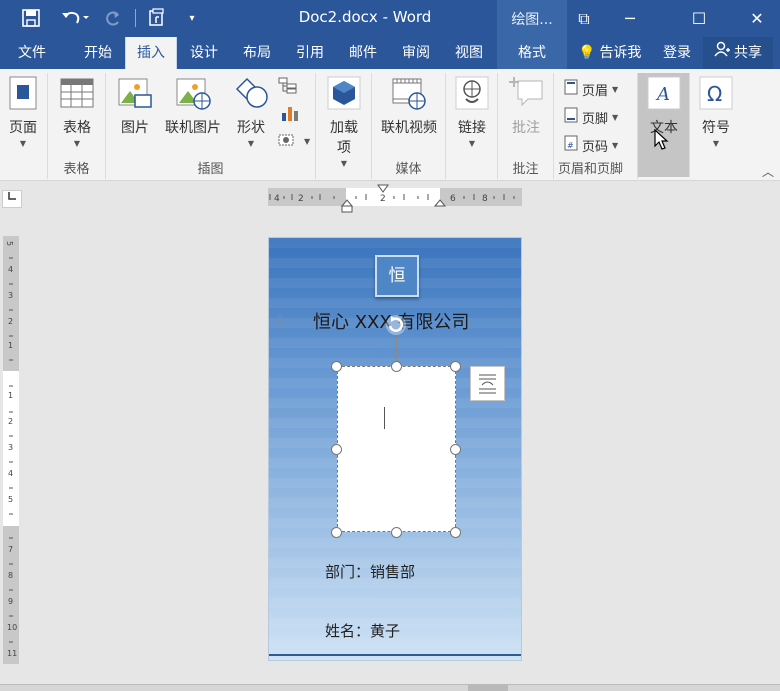 This screenshot has height=691, width=780. I want to click on svg-text: Ω, so click(714, 94).